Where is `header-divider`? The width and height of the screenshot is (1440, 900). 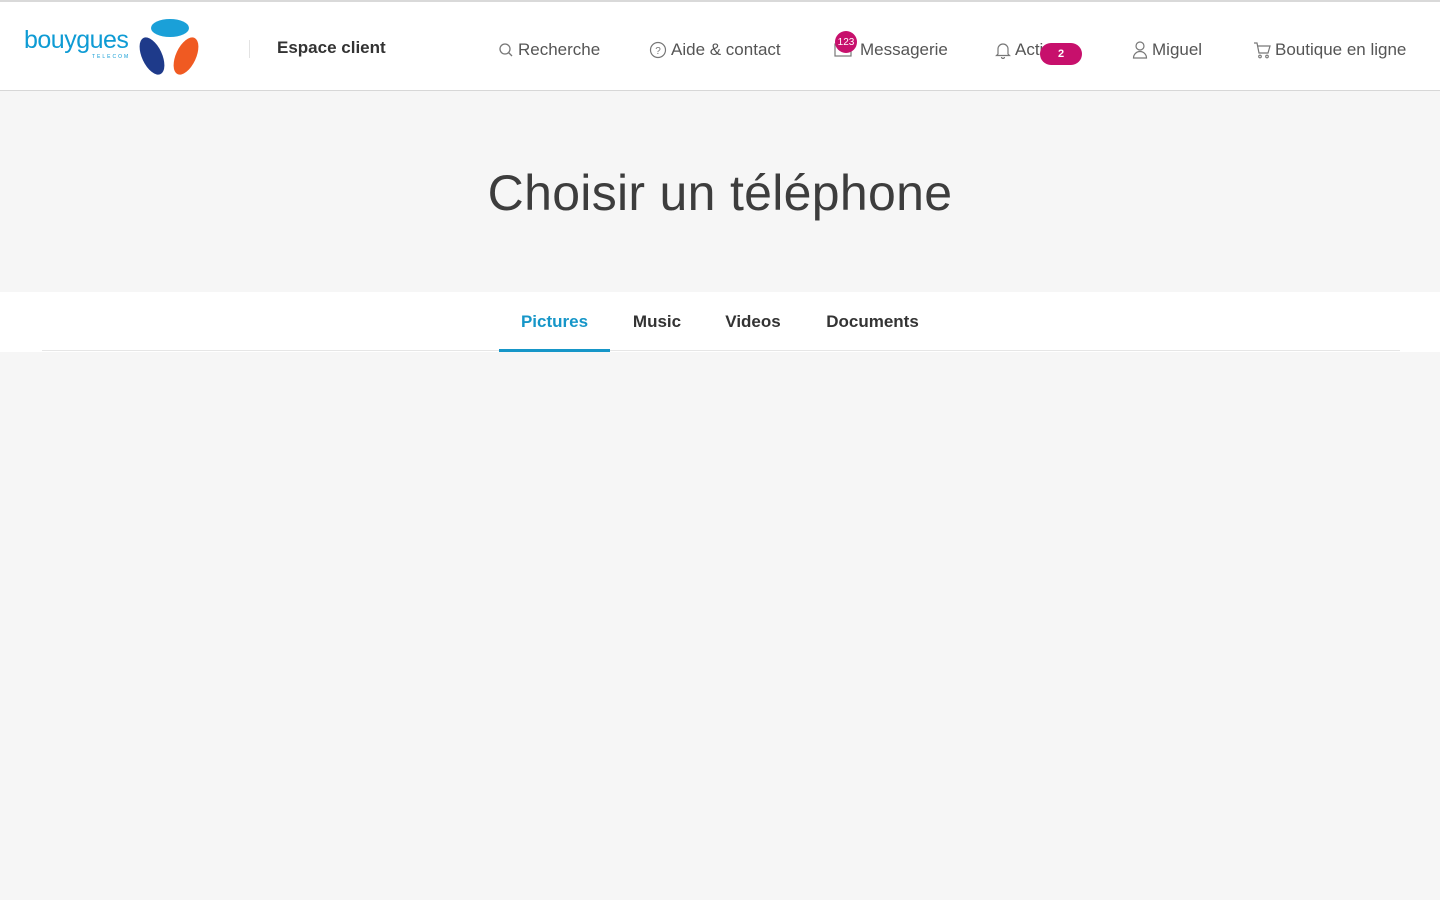 header-divider is located at coordinates (249, 49).